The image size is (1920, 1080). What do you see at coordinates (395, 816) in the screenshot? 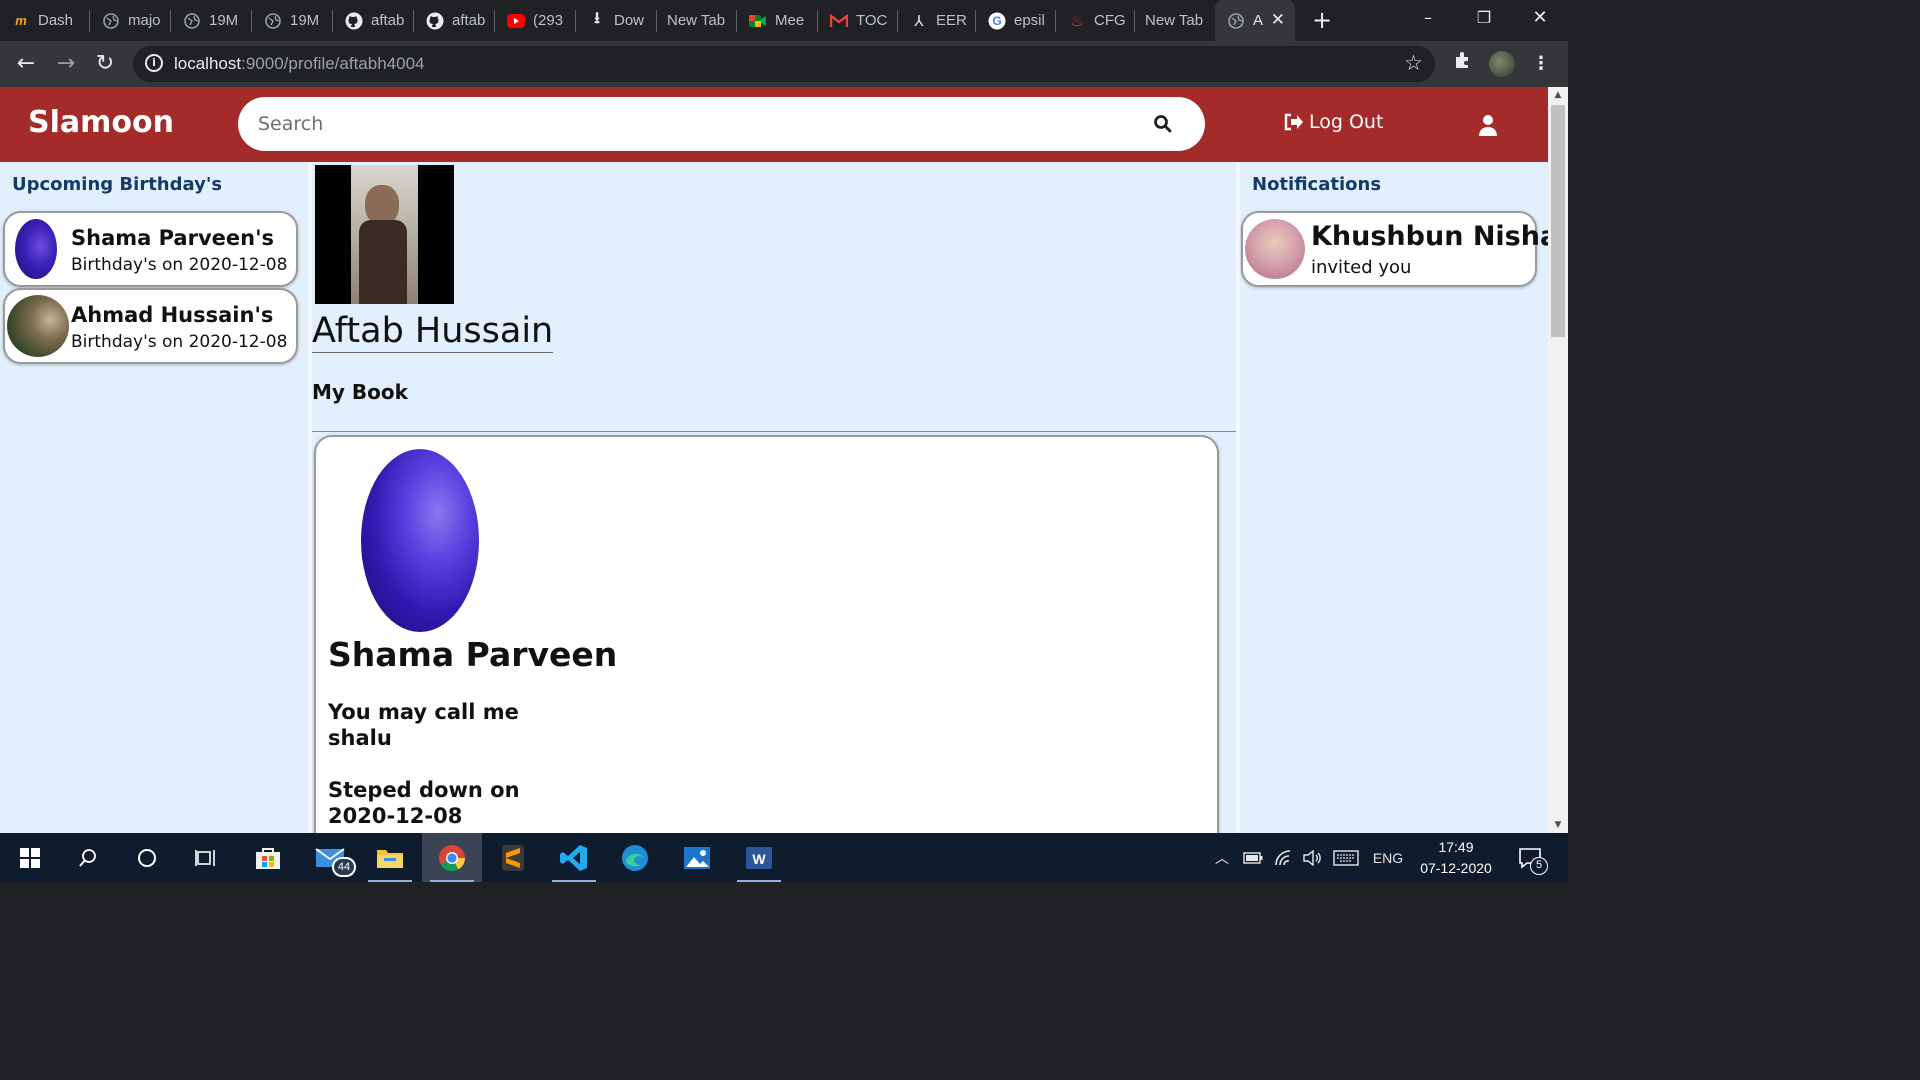
I see `entry-stepped-value: 2020-12-08` at bounding box center [395, 816].